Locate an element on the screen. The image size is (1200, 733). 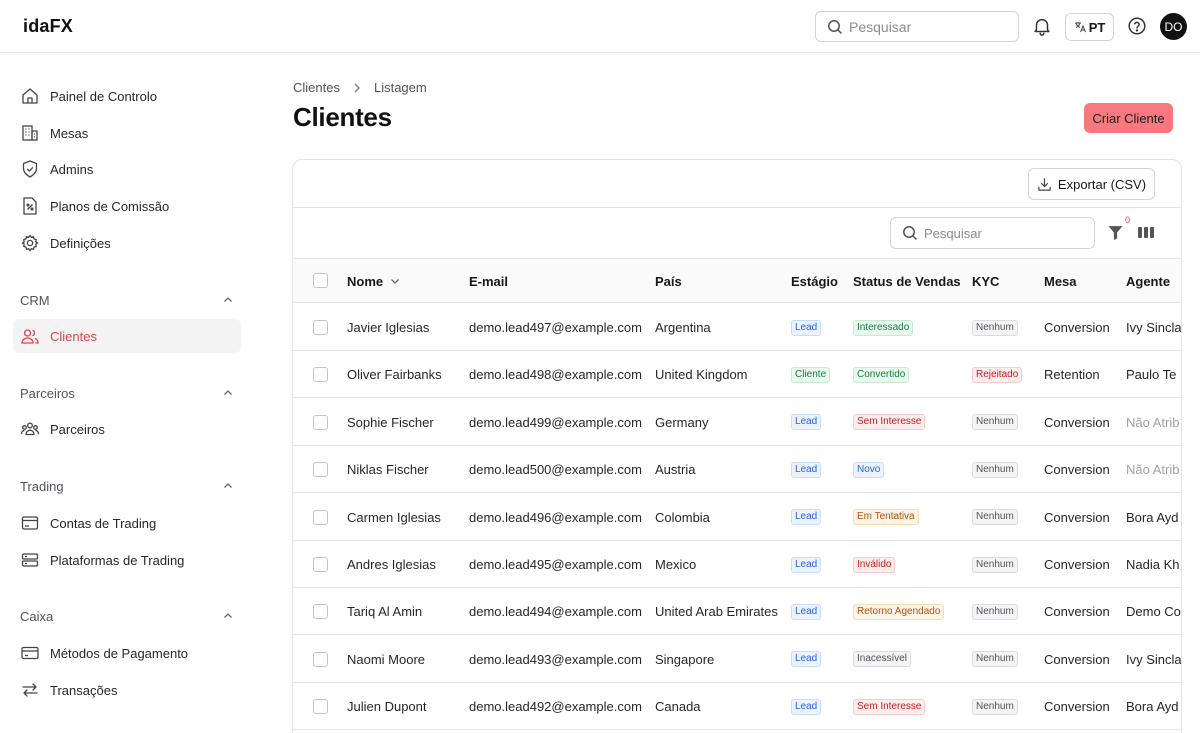
gear-icon is located at coordinates (30, 243).